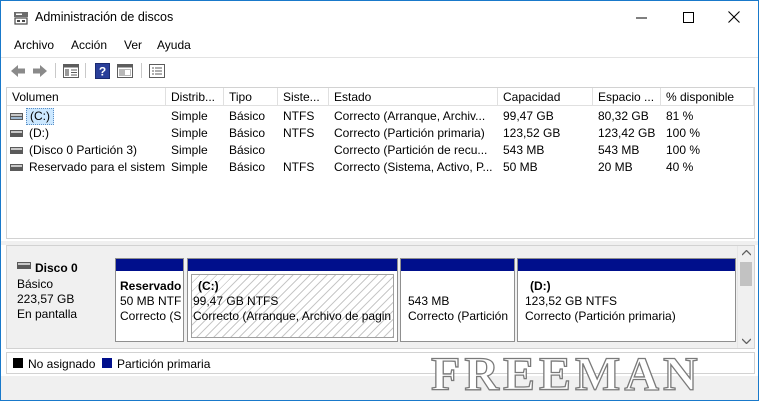 This screenshot has height=402, width=759. I want to click on partition-label: (C:), so click(208, 286).